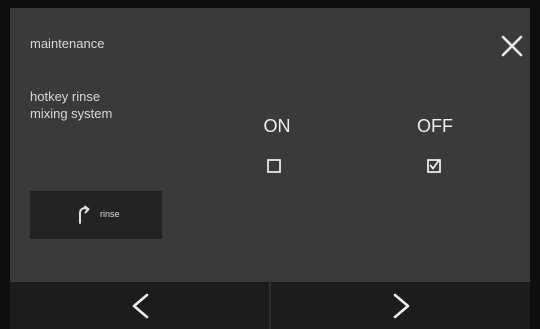 This screenshot has height=329, width=540. I want to click on close-icon, so click(512, 46).